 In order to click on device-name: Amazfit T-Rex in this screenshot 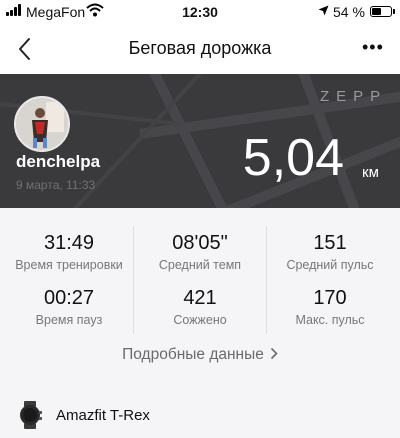, I will do `click(103, 415)`.